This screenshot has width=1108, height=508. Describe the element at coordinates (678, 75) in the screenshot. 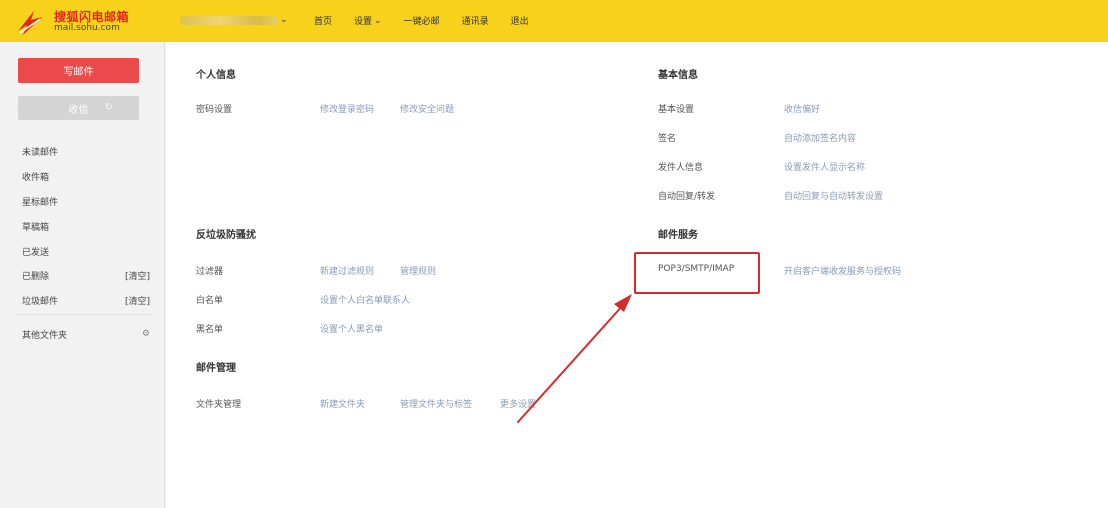

I see `section-title-basic: 基本信息` at that location.